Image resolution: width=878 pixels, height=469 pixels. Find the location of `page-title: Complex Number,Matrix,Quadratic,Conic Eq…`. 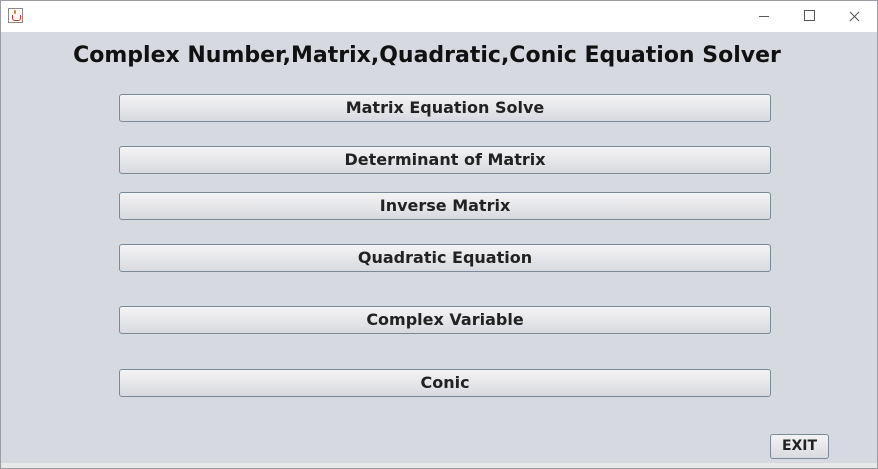

page-title: Complex Number,Matrix,Quadratic,Conic Eq… is located at coordinates (427, 55).